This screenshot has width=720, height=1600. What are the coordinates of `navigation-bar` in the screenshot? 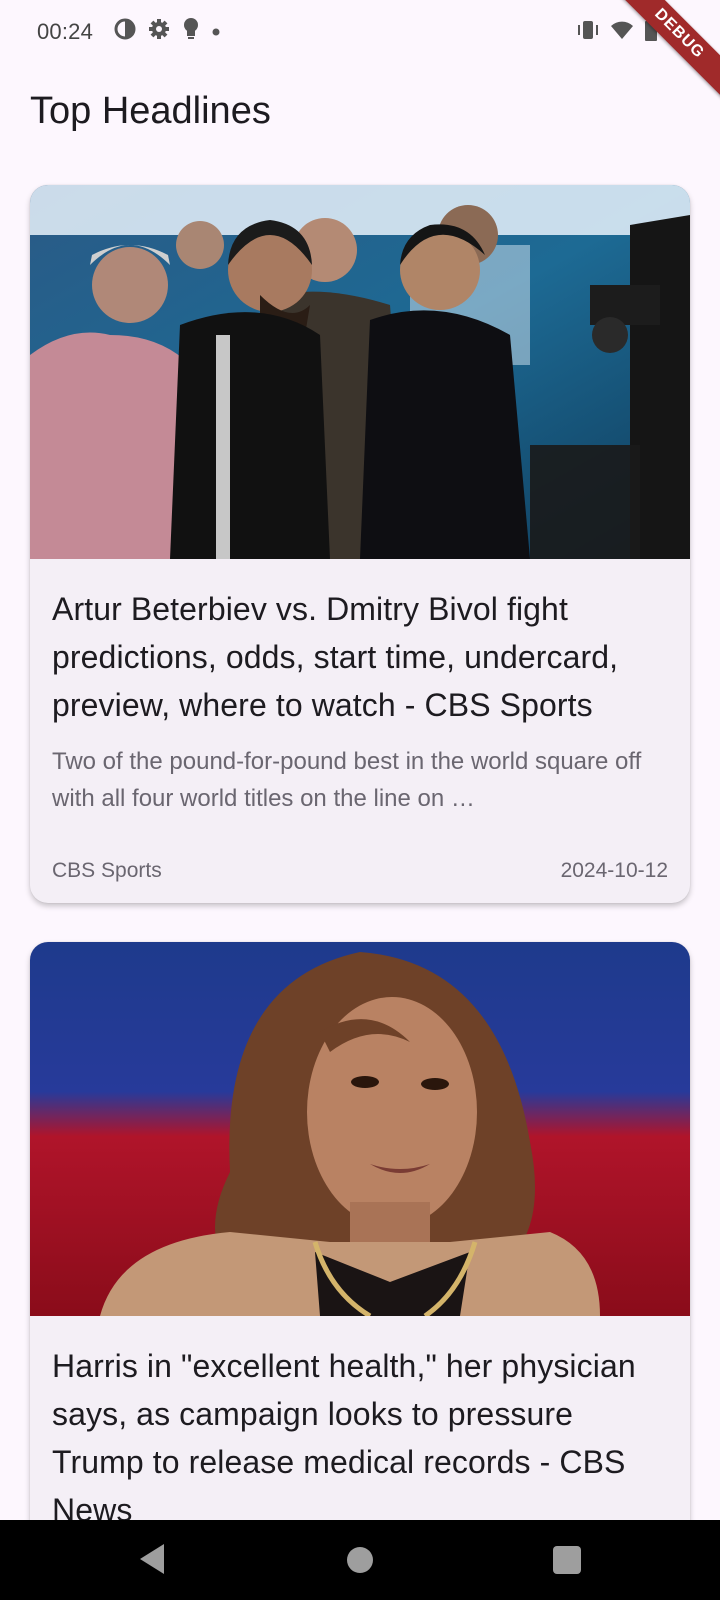 It's located at (360, 1560).